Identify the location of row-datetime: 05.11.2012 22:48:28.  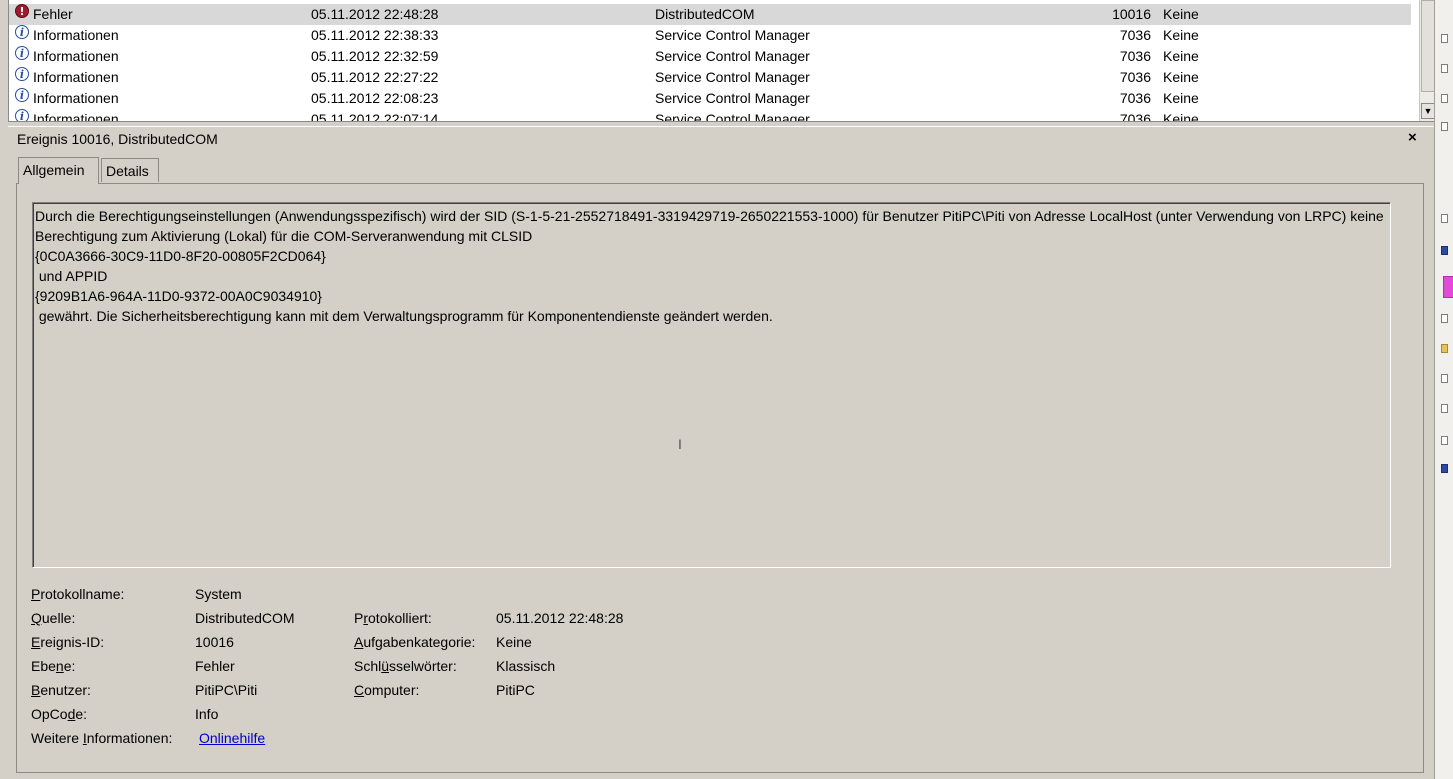
(375, 14).